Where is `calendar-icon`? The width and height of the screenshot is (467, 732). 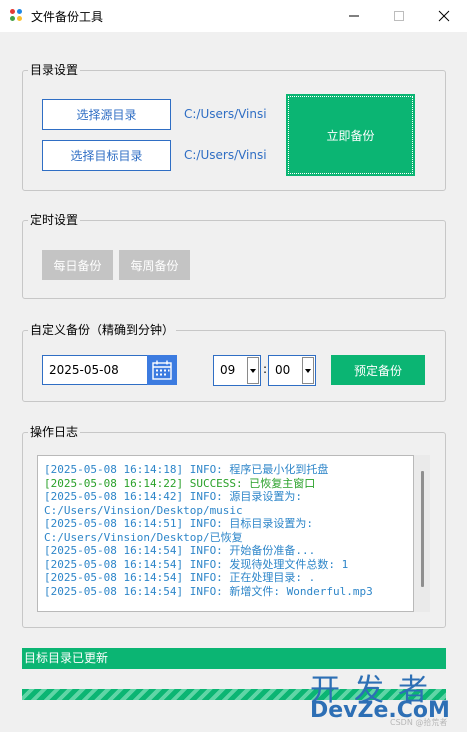
calendar-icon is located at coordinates (162, 370).